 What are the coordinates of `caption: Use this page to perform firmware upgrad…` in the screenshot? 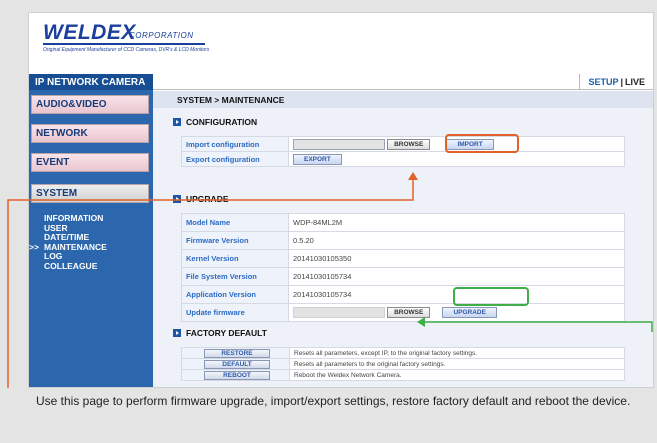 It's located at (328, 415).